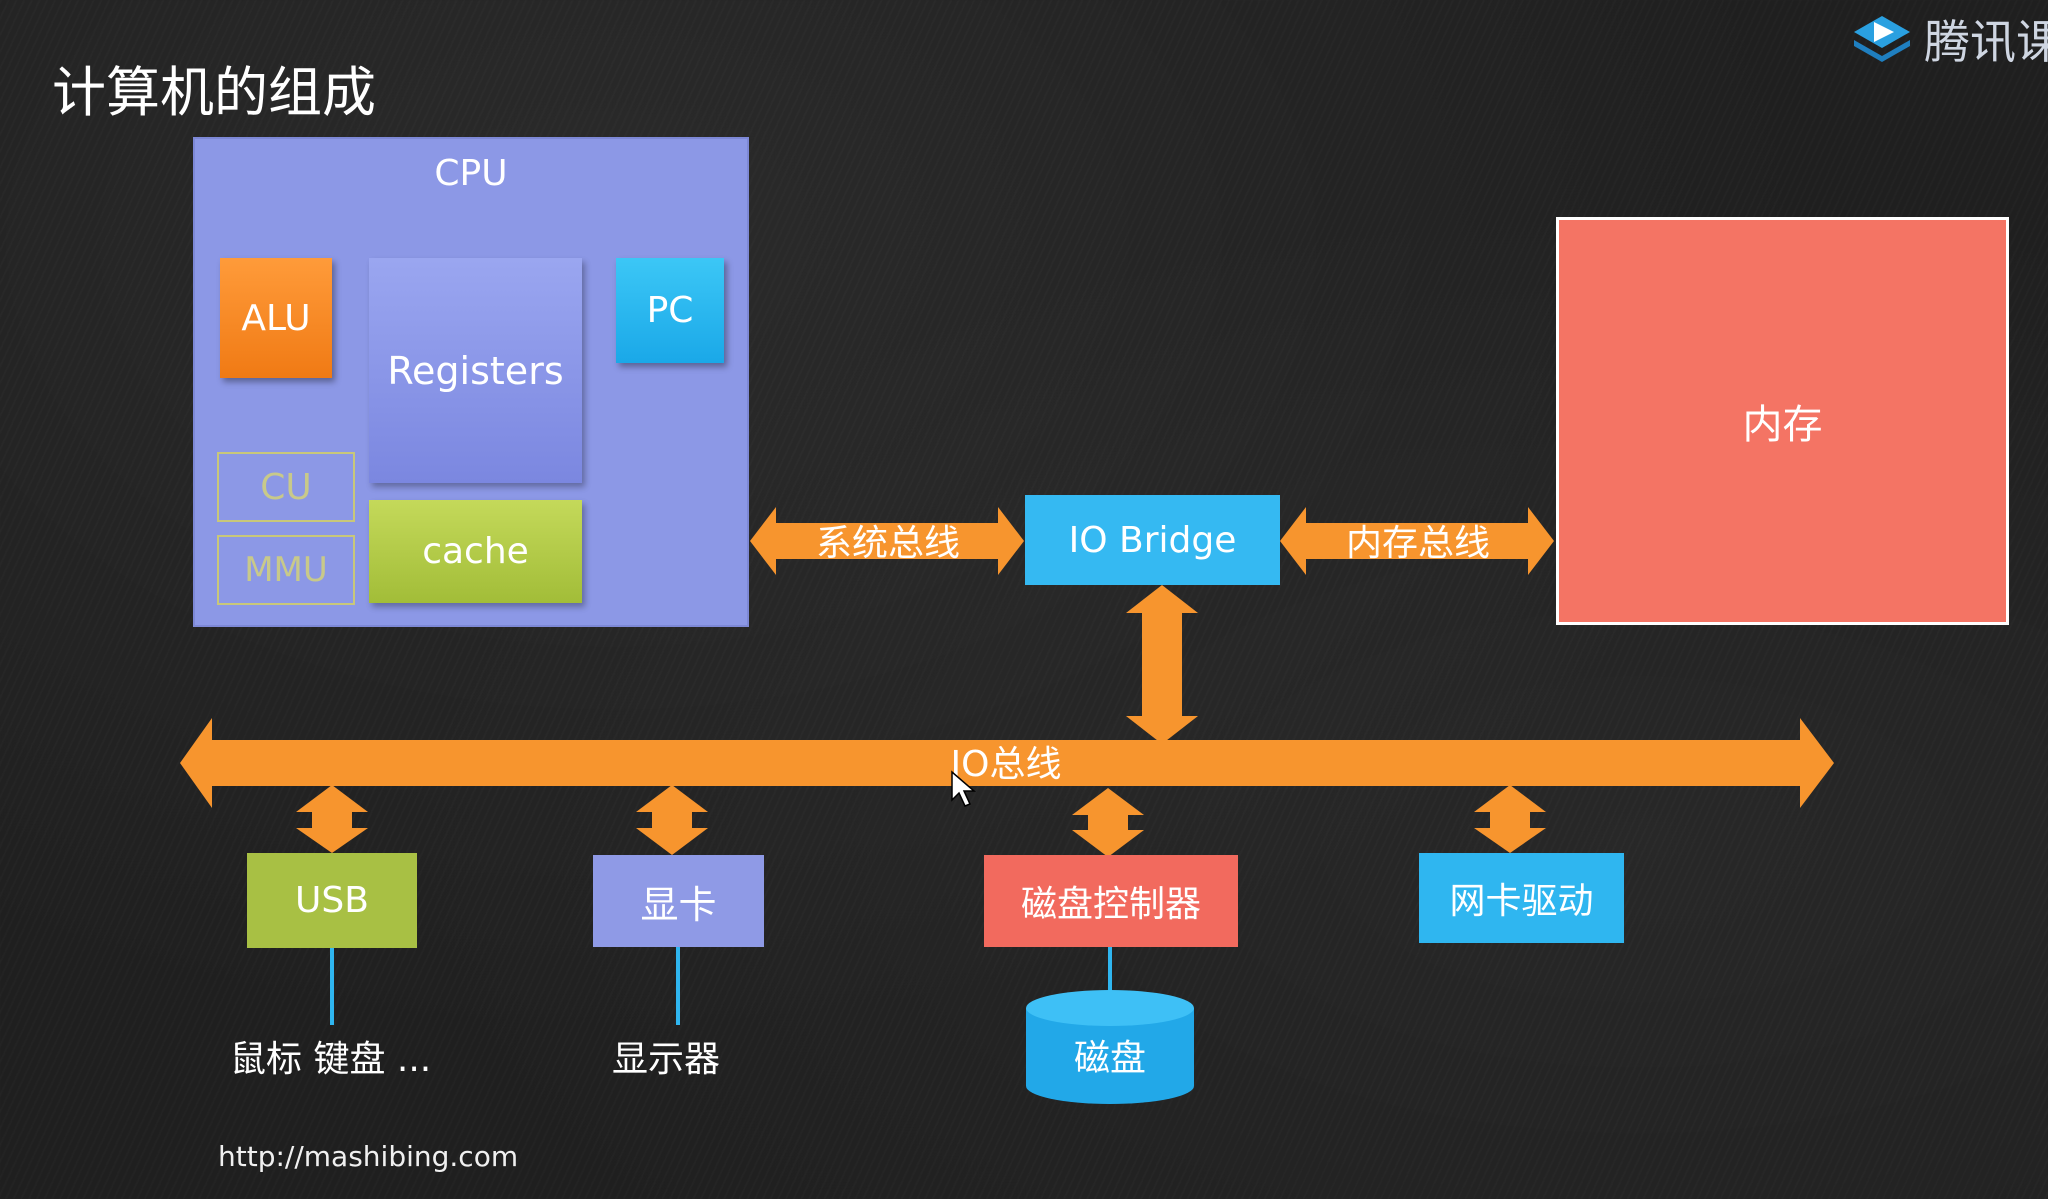 The width and height of the screenshot is (2048, 1199). What do you see at coordinates (1108, 822) in the screenshot?
I see `diskctl-arrow` at bounding box center [1108, 822].